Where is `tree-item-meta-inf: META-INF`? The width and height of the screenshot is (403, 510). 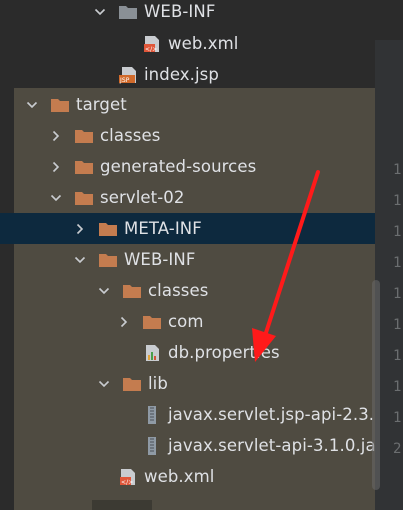 tree-item-meta-inf: META-INF is located at coordinates (187, 228).